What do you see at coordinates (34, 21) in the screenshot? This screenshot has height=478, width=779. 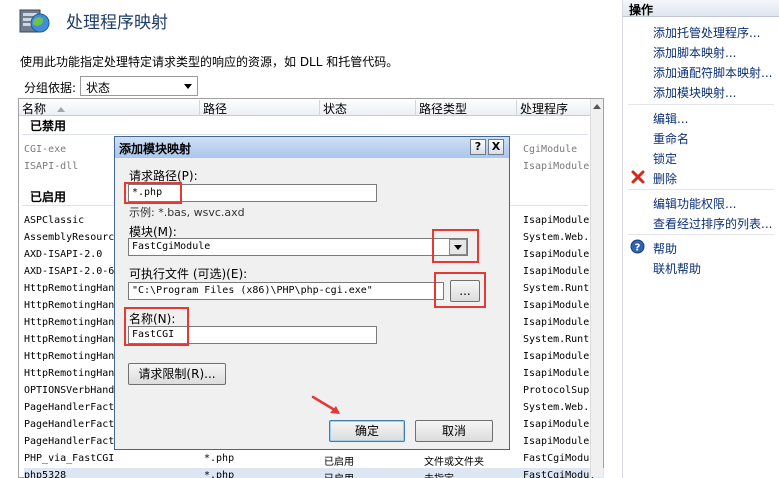 I see `globe-icon` at bounding box center [34, 21].